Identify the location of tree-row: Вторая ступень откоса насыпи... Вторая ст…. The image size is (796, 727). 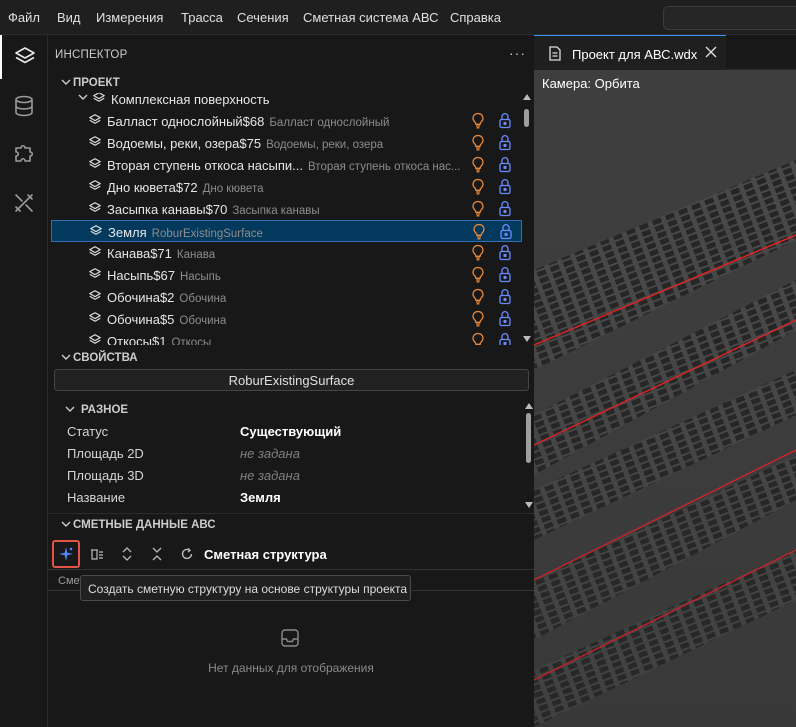
(286, 165).